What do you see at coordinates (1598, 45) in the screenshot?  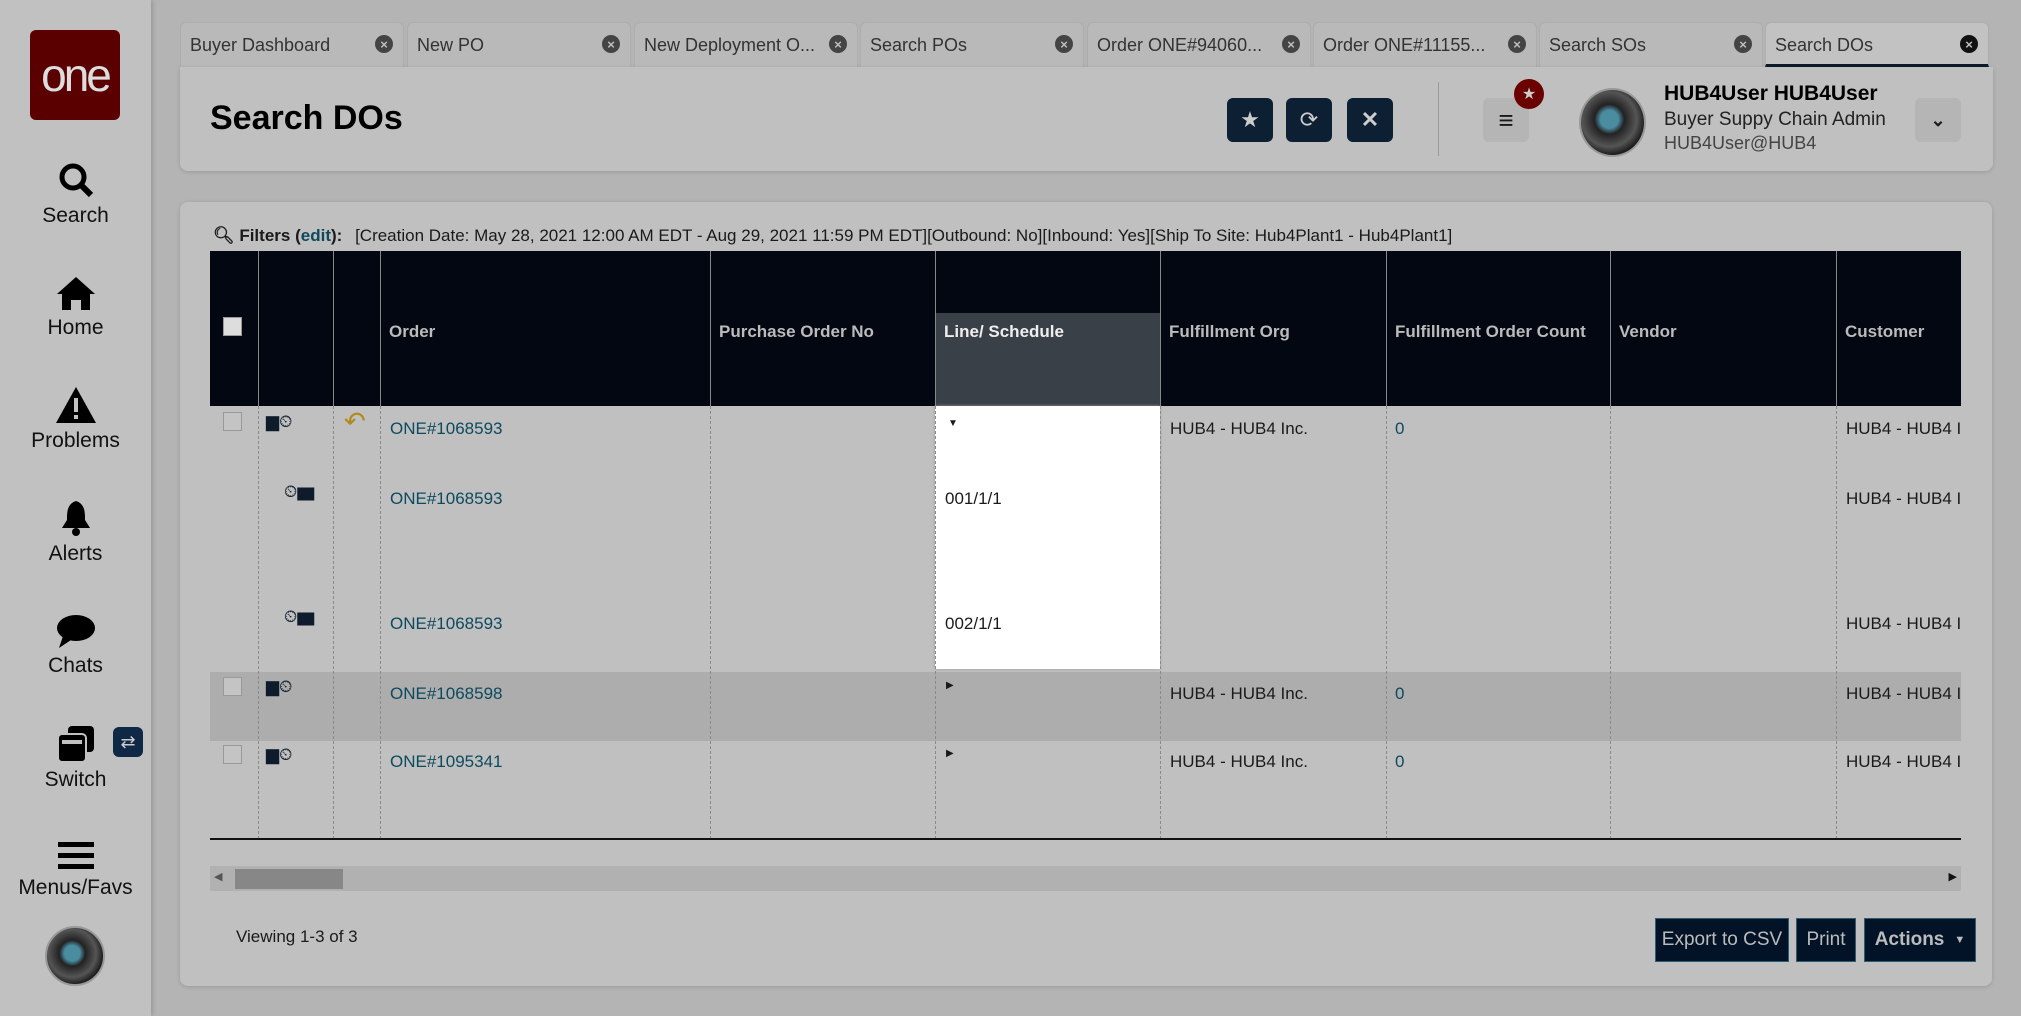 I see `tab-label: Search SOs` at bounding box center [1598, 45].